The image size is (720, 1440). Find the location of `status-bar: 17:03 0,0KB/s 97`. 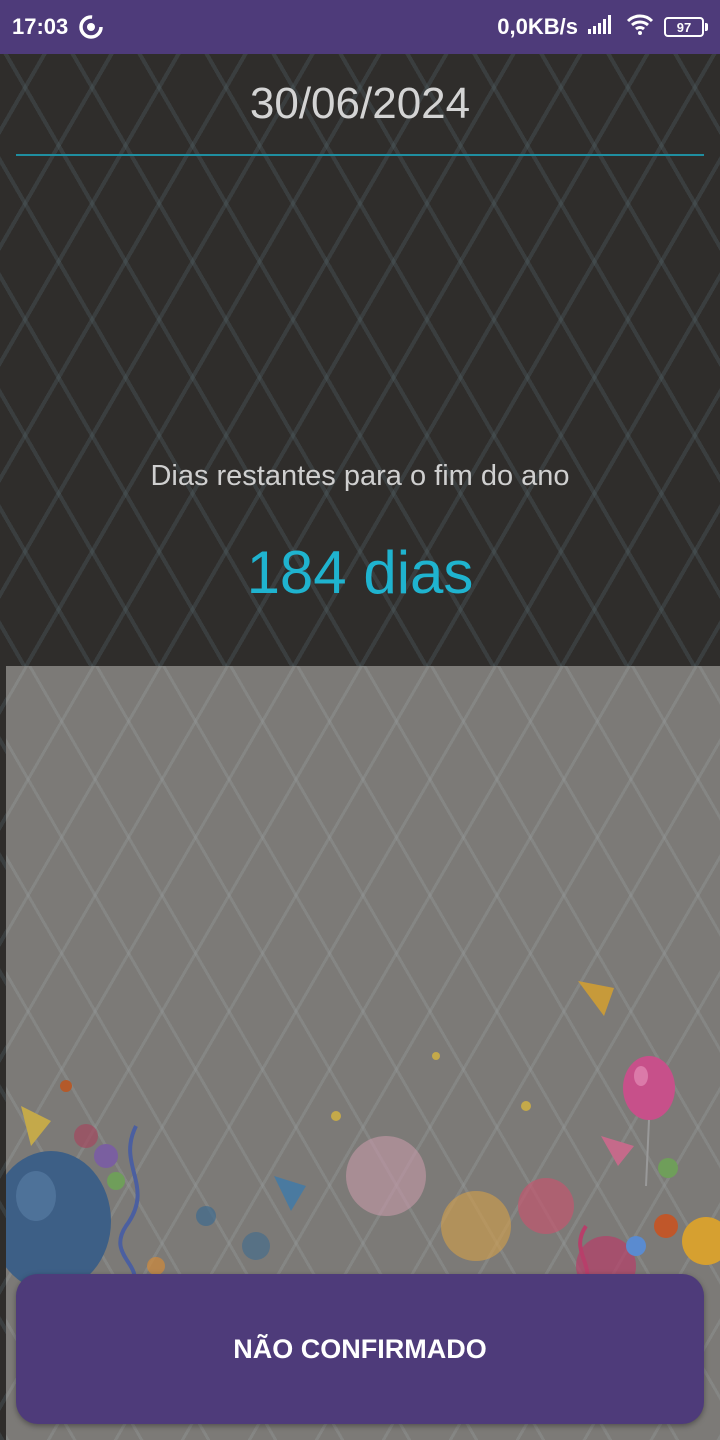

status-bar: 17:03 0,0KB/s 97 is located at coordinates (360, 27).